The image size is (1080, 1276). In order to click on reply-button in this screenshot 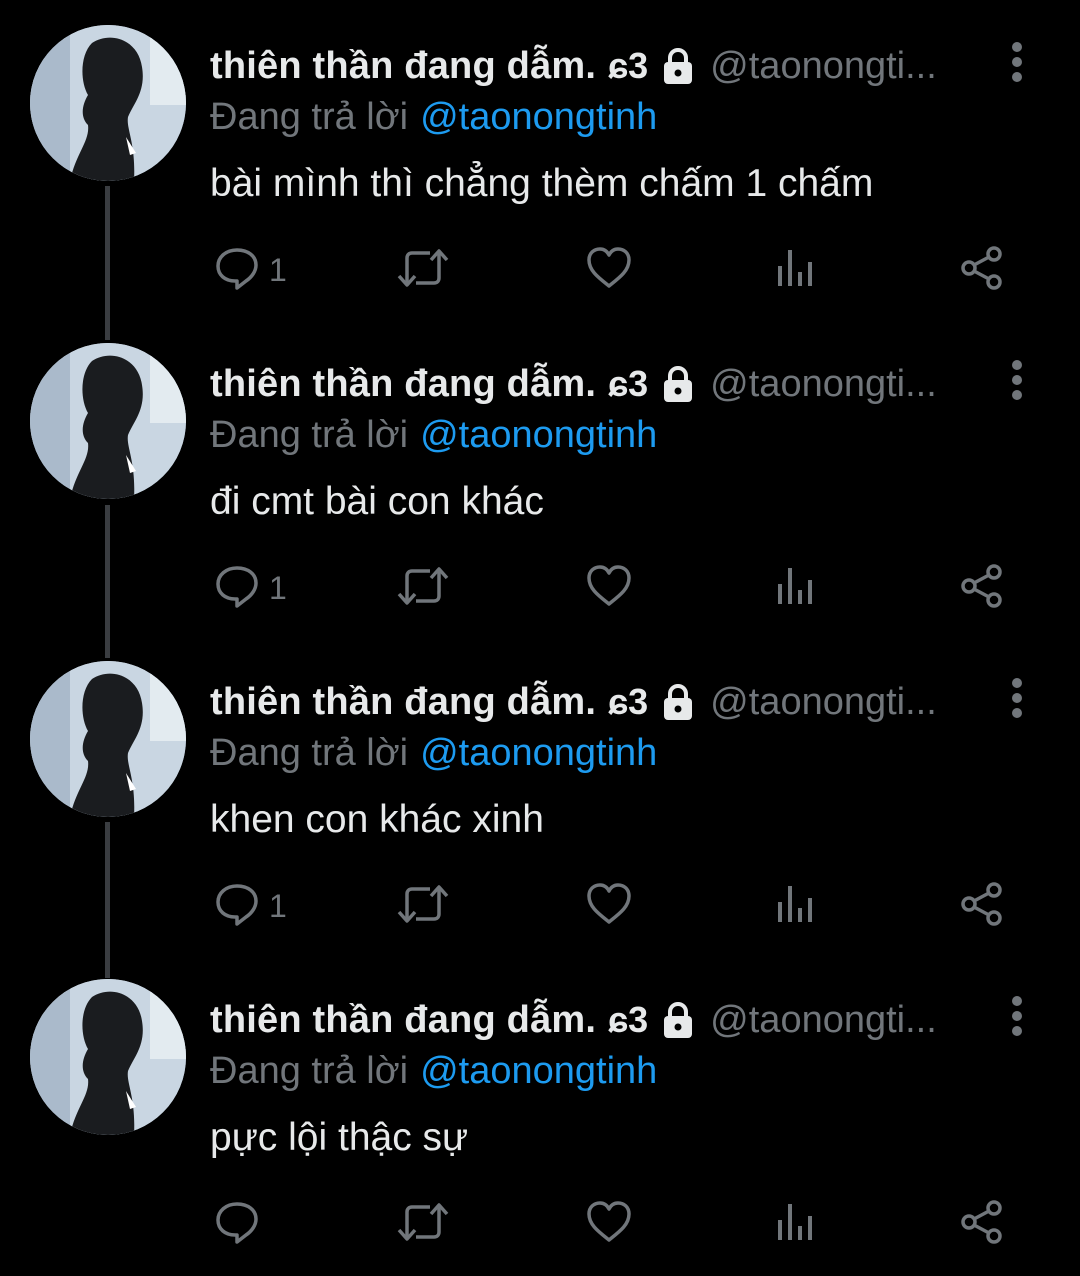, I will do `click(241, 1224)`.